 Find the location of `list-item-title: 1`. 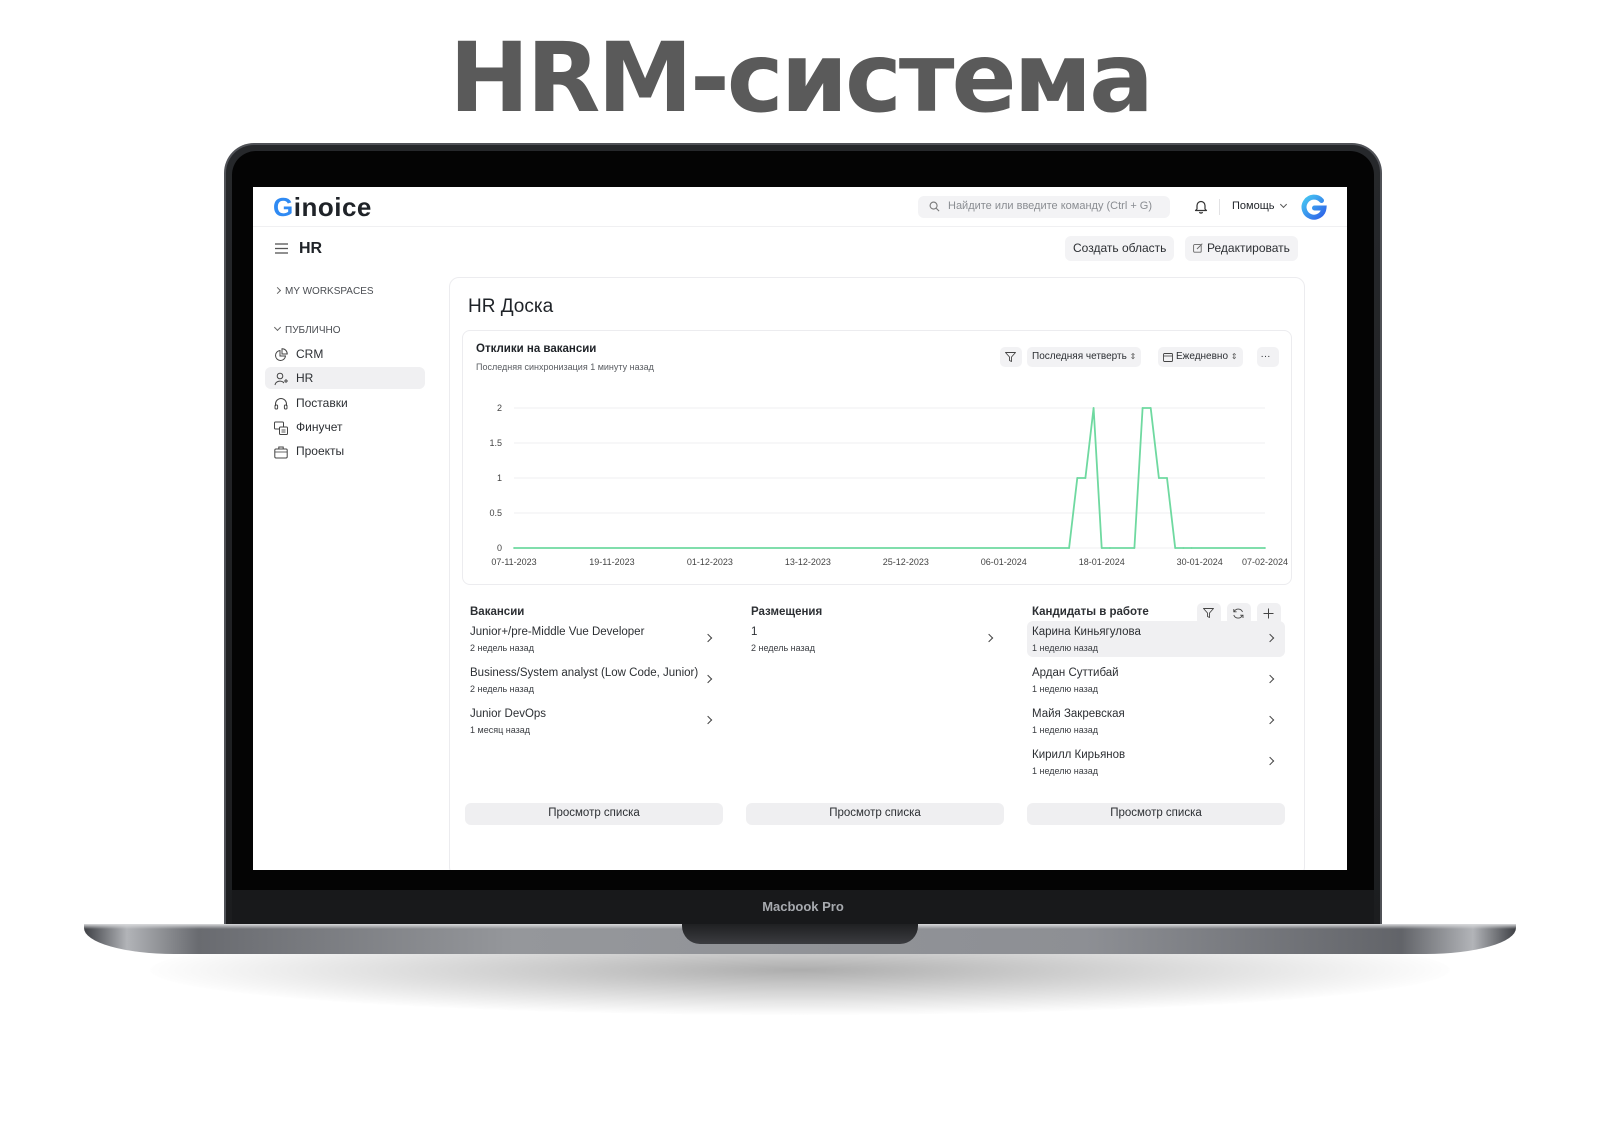

list-item-title: 1 is located at coordinates (754, 632).